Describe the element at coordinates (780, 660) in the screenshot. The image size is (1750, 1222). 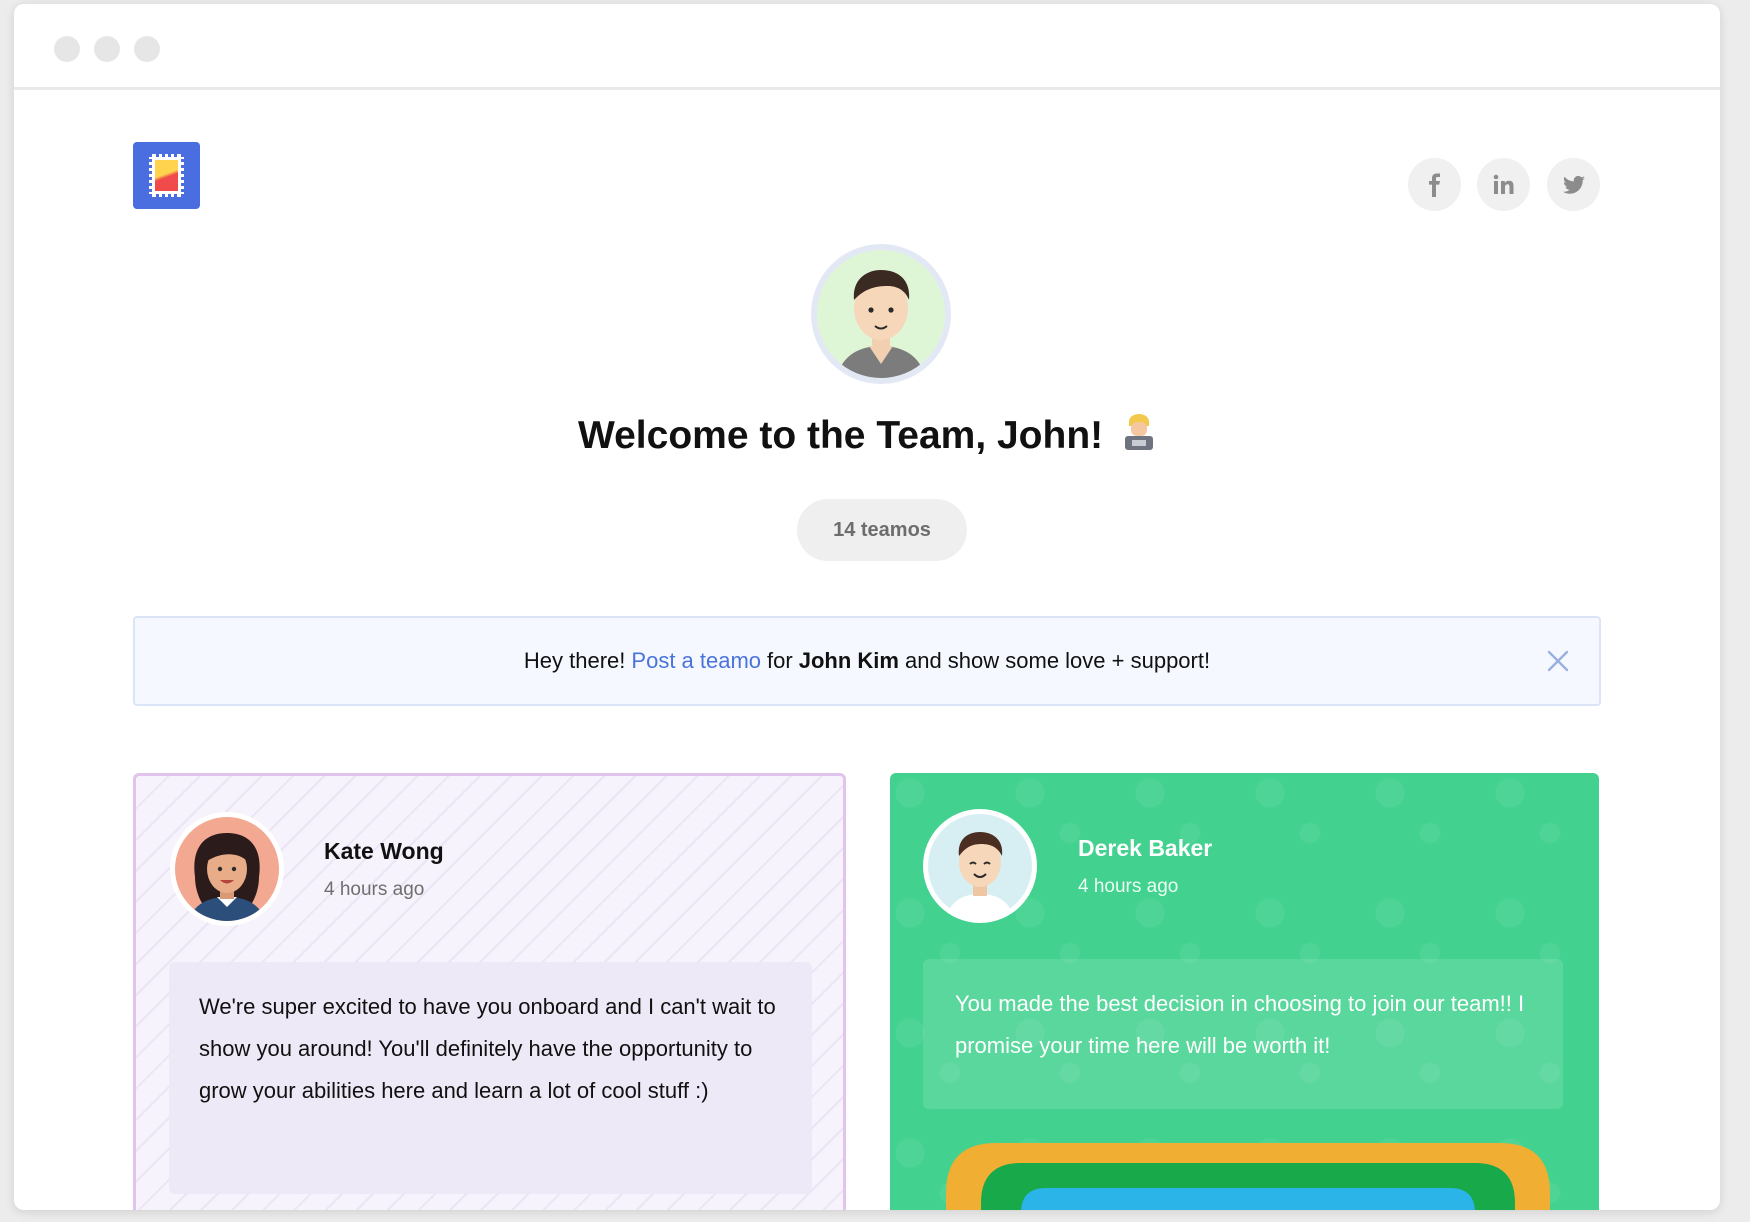
I see `banner-for-text: for` at that location.